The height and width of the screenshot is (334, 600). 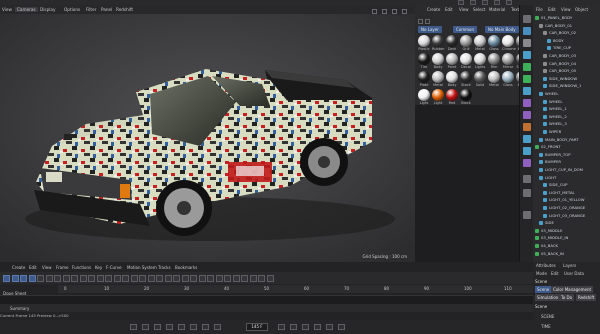 I want to click on spline-icon, so click(x=527, y=115).